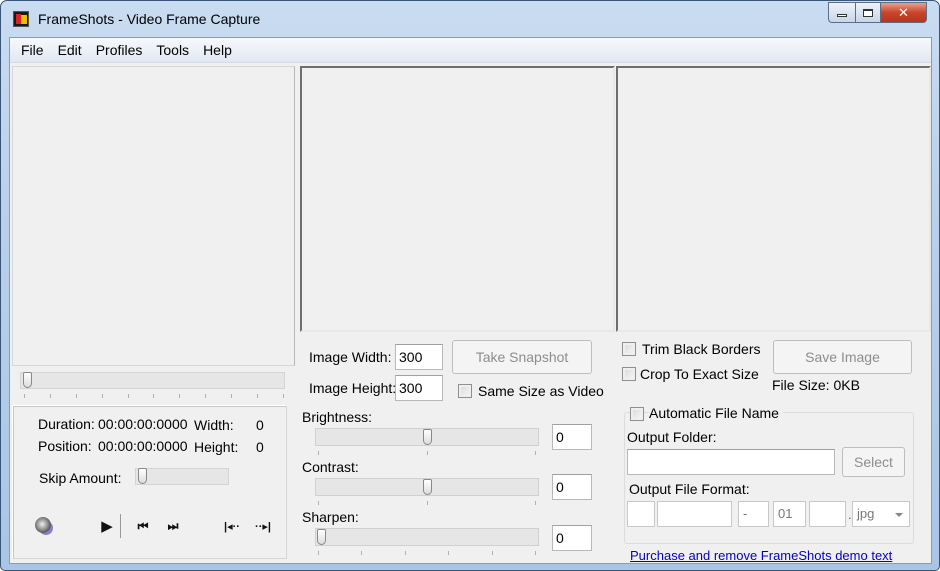  Describe the element at coordinates (154, 396) in the screenshot. I see `seek-slider-ticks` at that location.